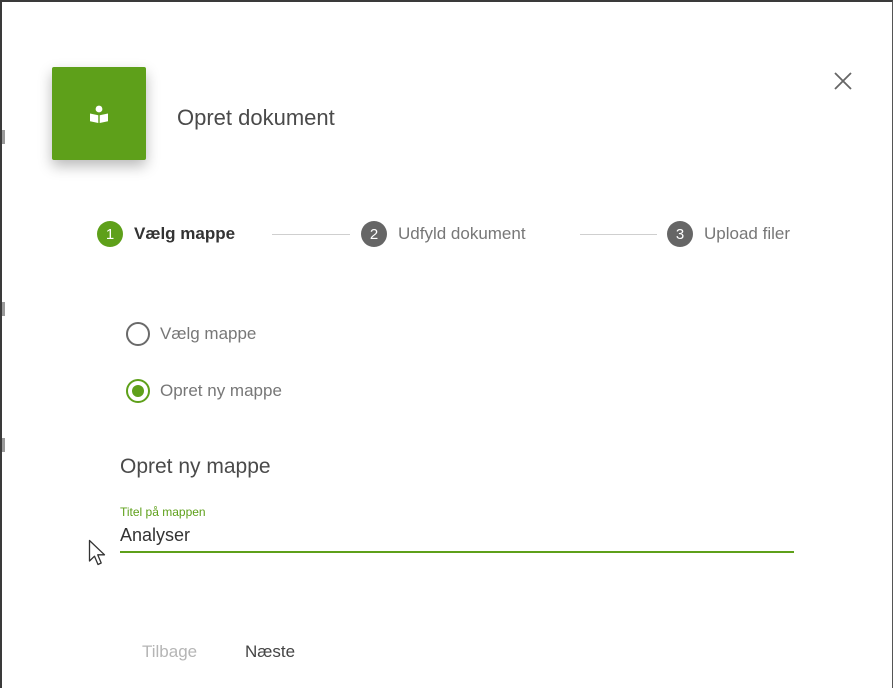  What do you see at coordinates (221, 390) in the screenshot?
I see `radio-label: Opret ny mappe` at bounding box center [221, 390].